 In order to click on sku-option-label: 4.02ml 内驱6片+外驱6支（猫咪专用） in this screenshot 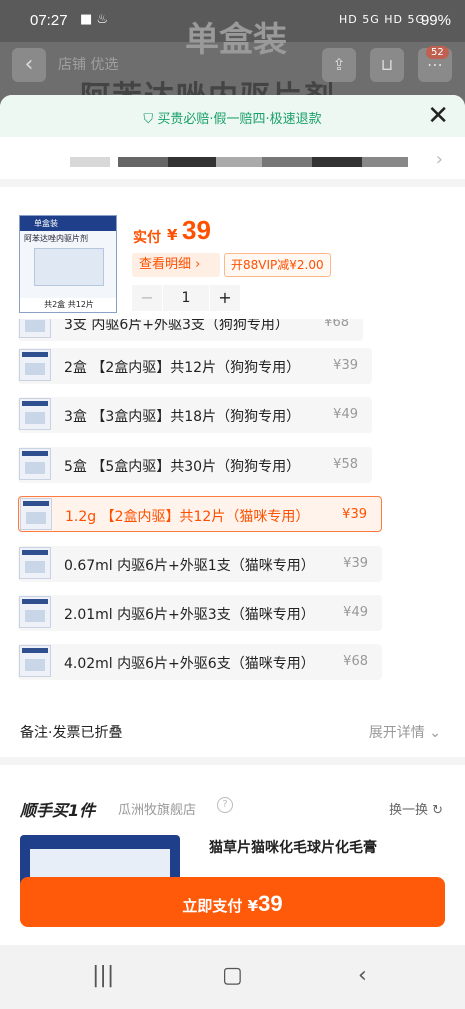, I will do `click(189, 664)`.